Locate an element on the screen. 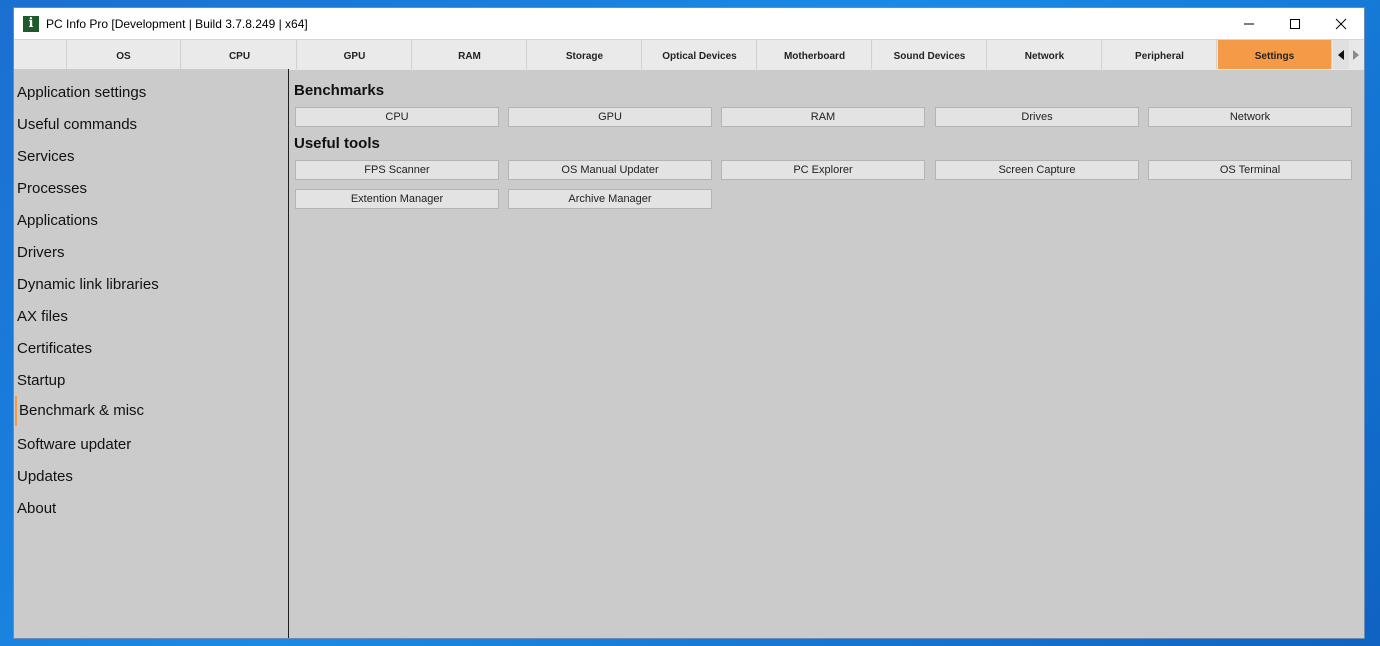 Image resolution: width=1380 pixels, height=646 pixels. benchmarks-heading: Benchmarks is located at coordinates (339, 90).